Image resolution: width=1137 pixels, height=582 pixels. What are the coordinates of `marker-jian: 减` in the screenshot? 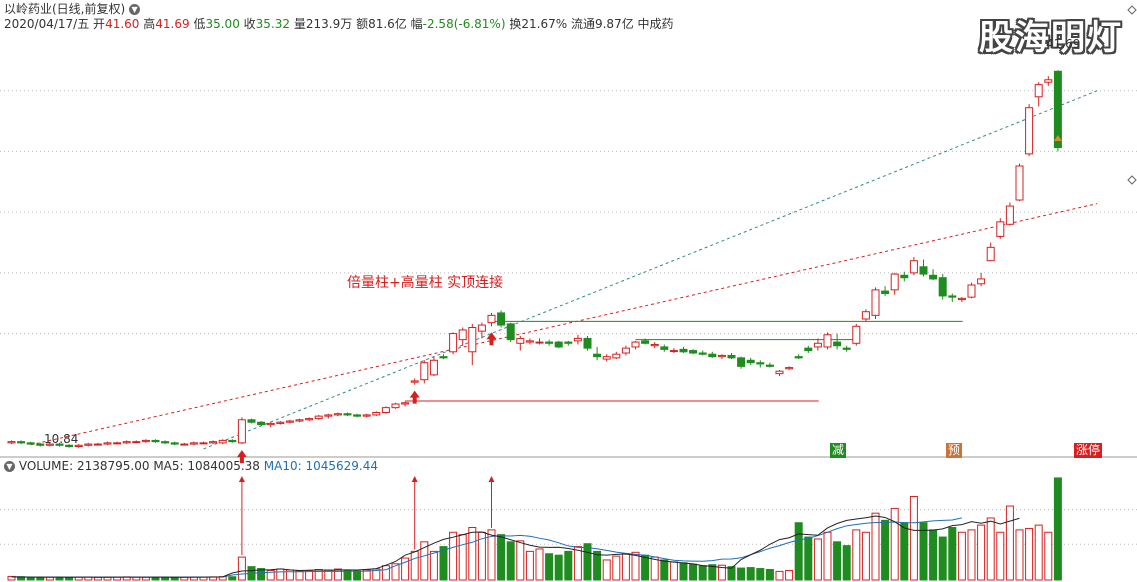 It's located at (838, 450).